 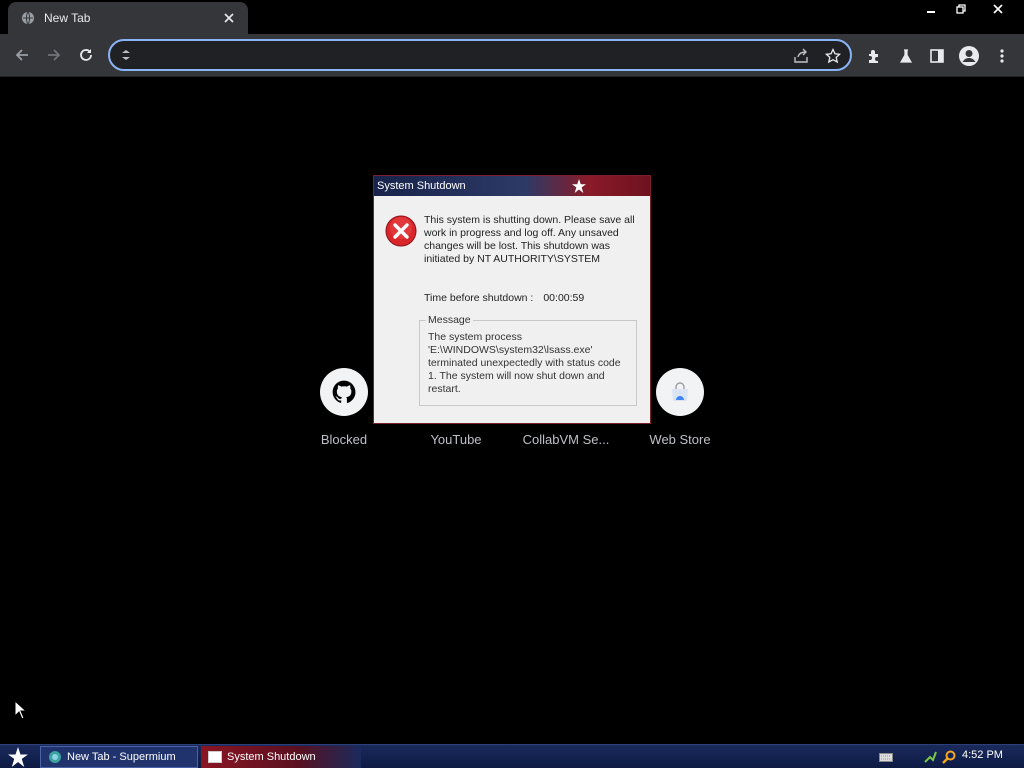 What do you see at coordinates (28, 18) in the screenshot?
I see `globe-icon` at bounding box center [28, 18].